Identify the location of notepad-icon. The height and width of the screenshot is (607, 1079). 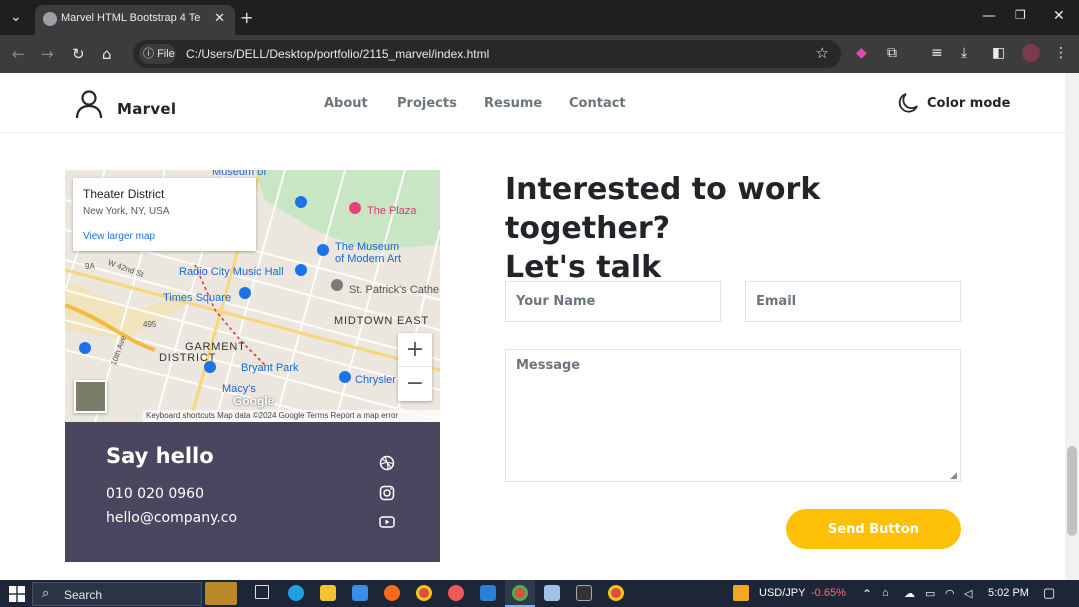
(552, 593).